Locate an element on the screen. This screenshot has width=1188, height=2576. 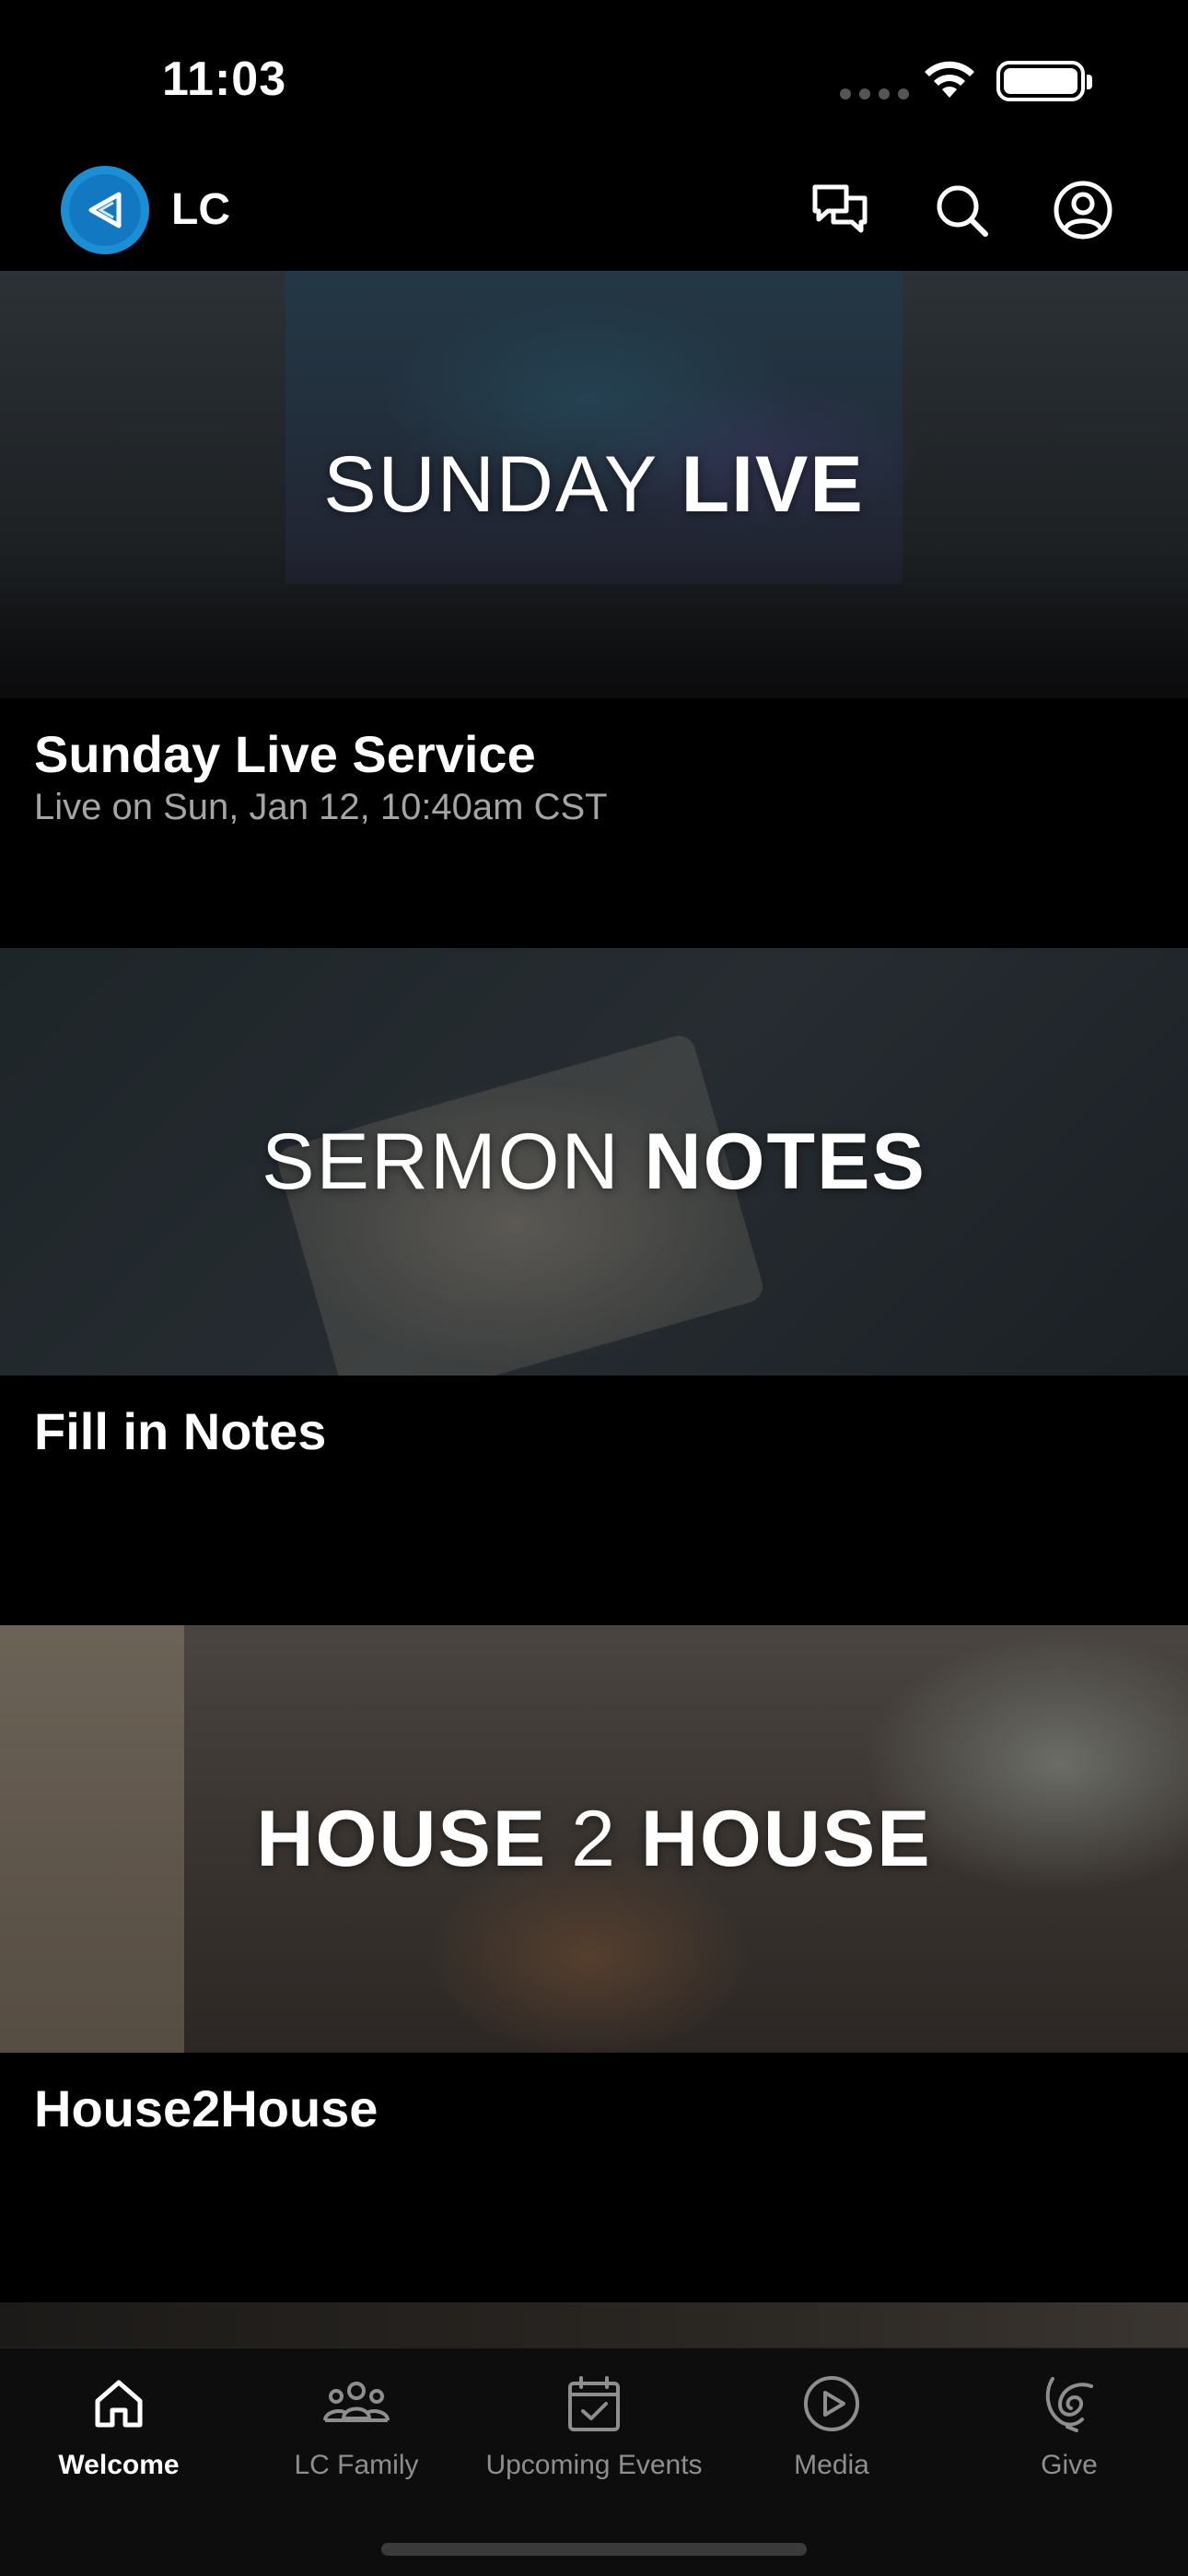
chat-bubbles-icon is located at coordinates (840, 208).